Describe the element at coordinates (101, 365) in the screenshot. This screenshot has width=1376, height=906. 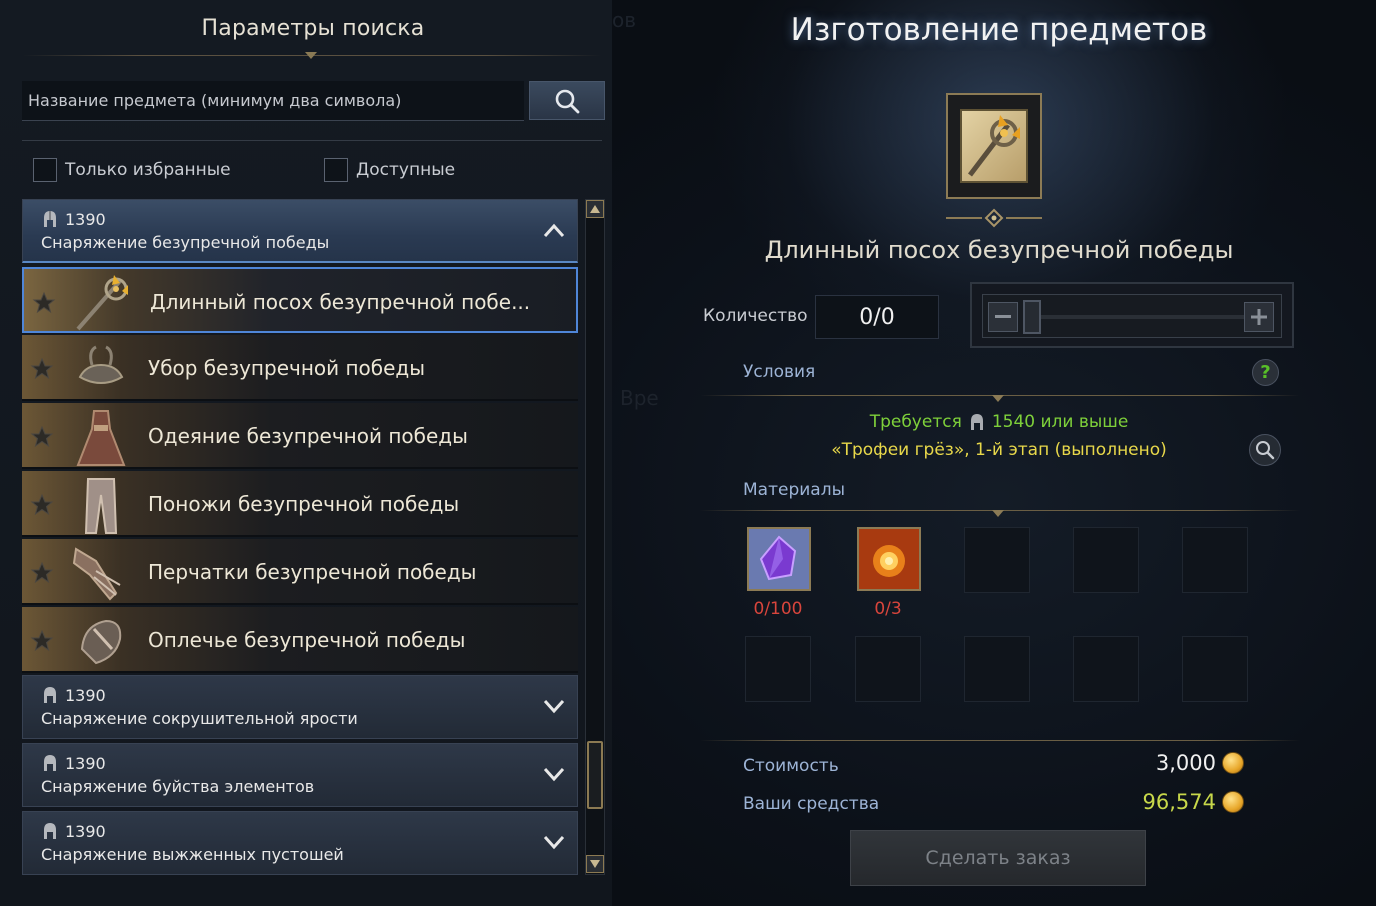
I see `headgear-icon` at that location.